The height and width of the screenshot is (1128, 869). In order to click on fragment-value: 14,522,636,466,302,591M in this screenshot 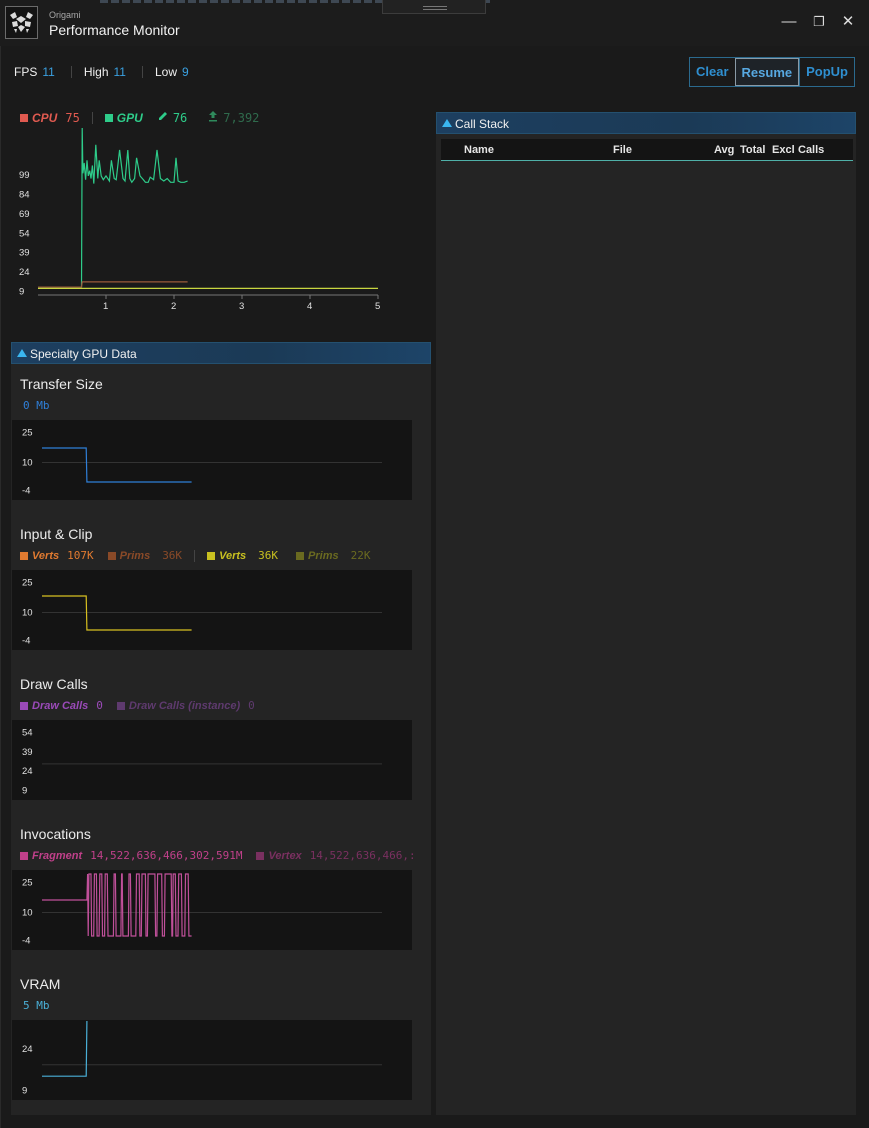, I will do `click(166, 855)`.